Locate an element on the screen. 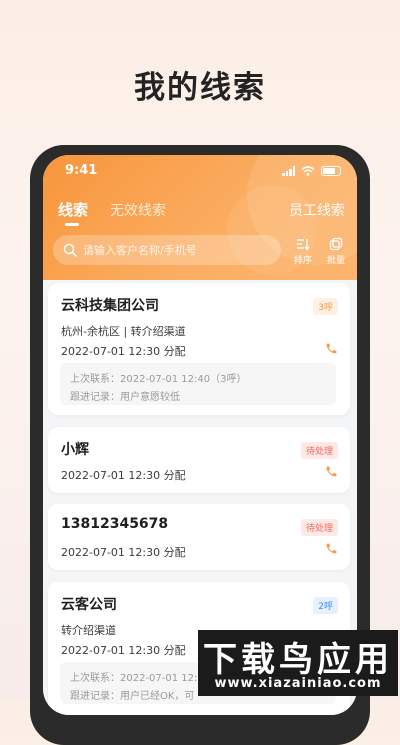  lead-name: 小辉 is located at coordinates (75, 450).